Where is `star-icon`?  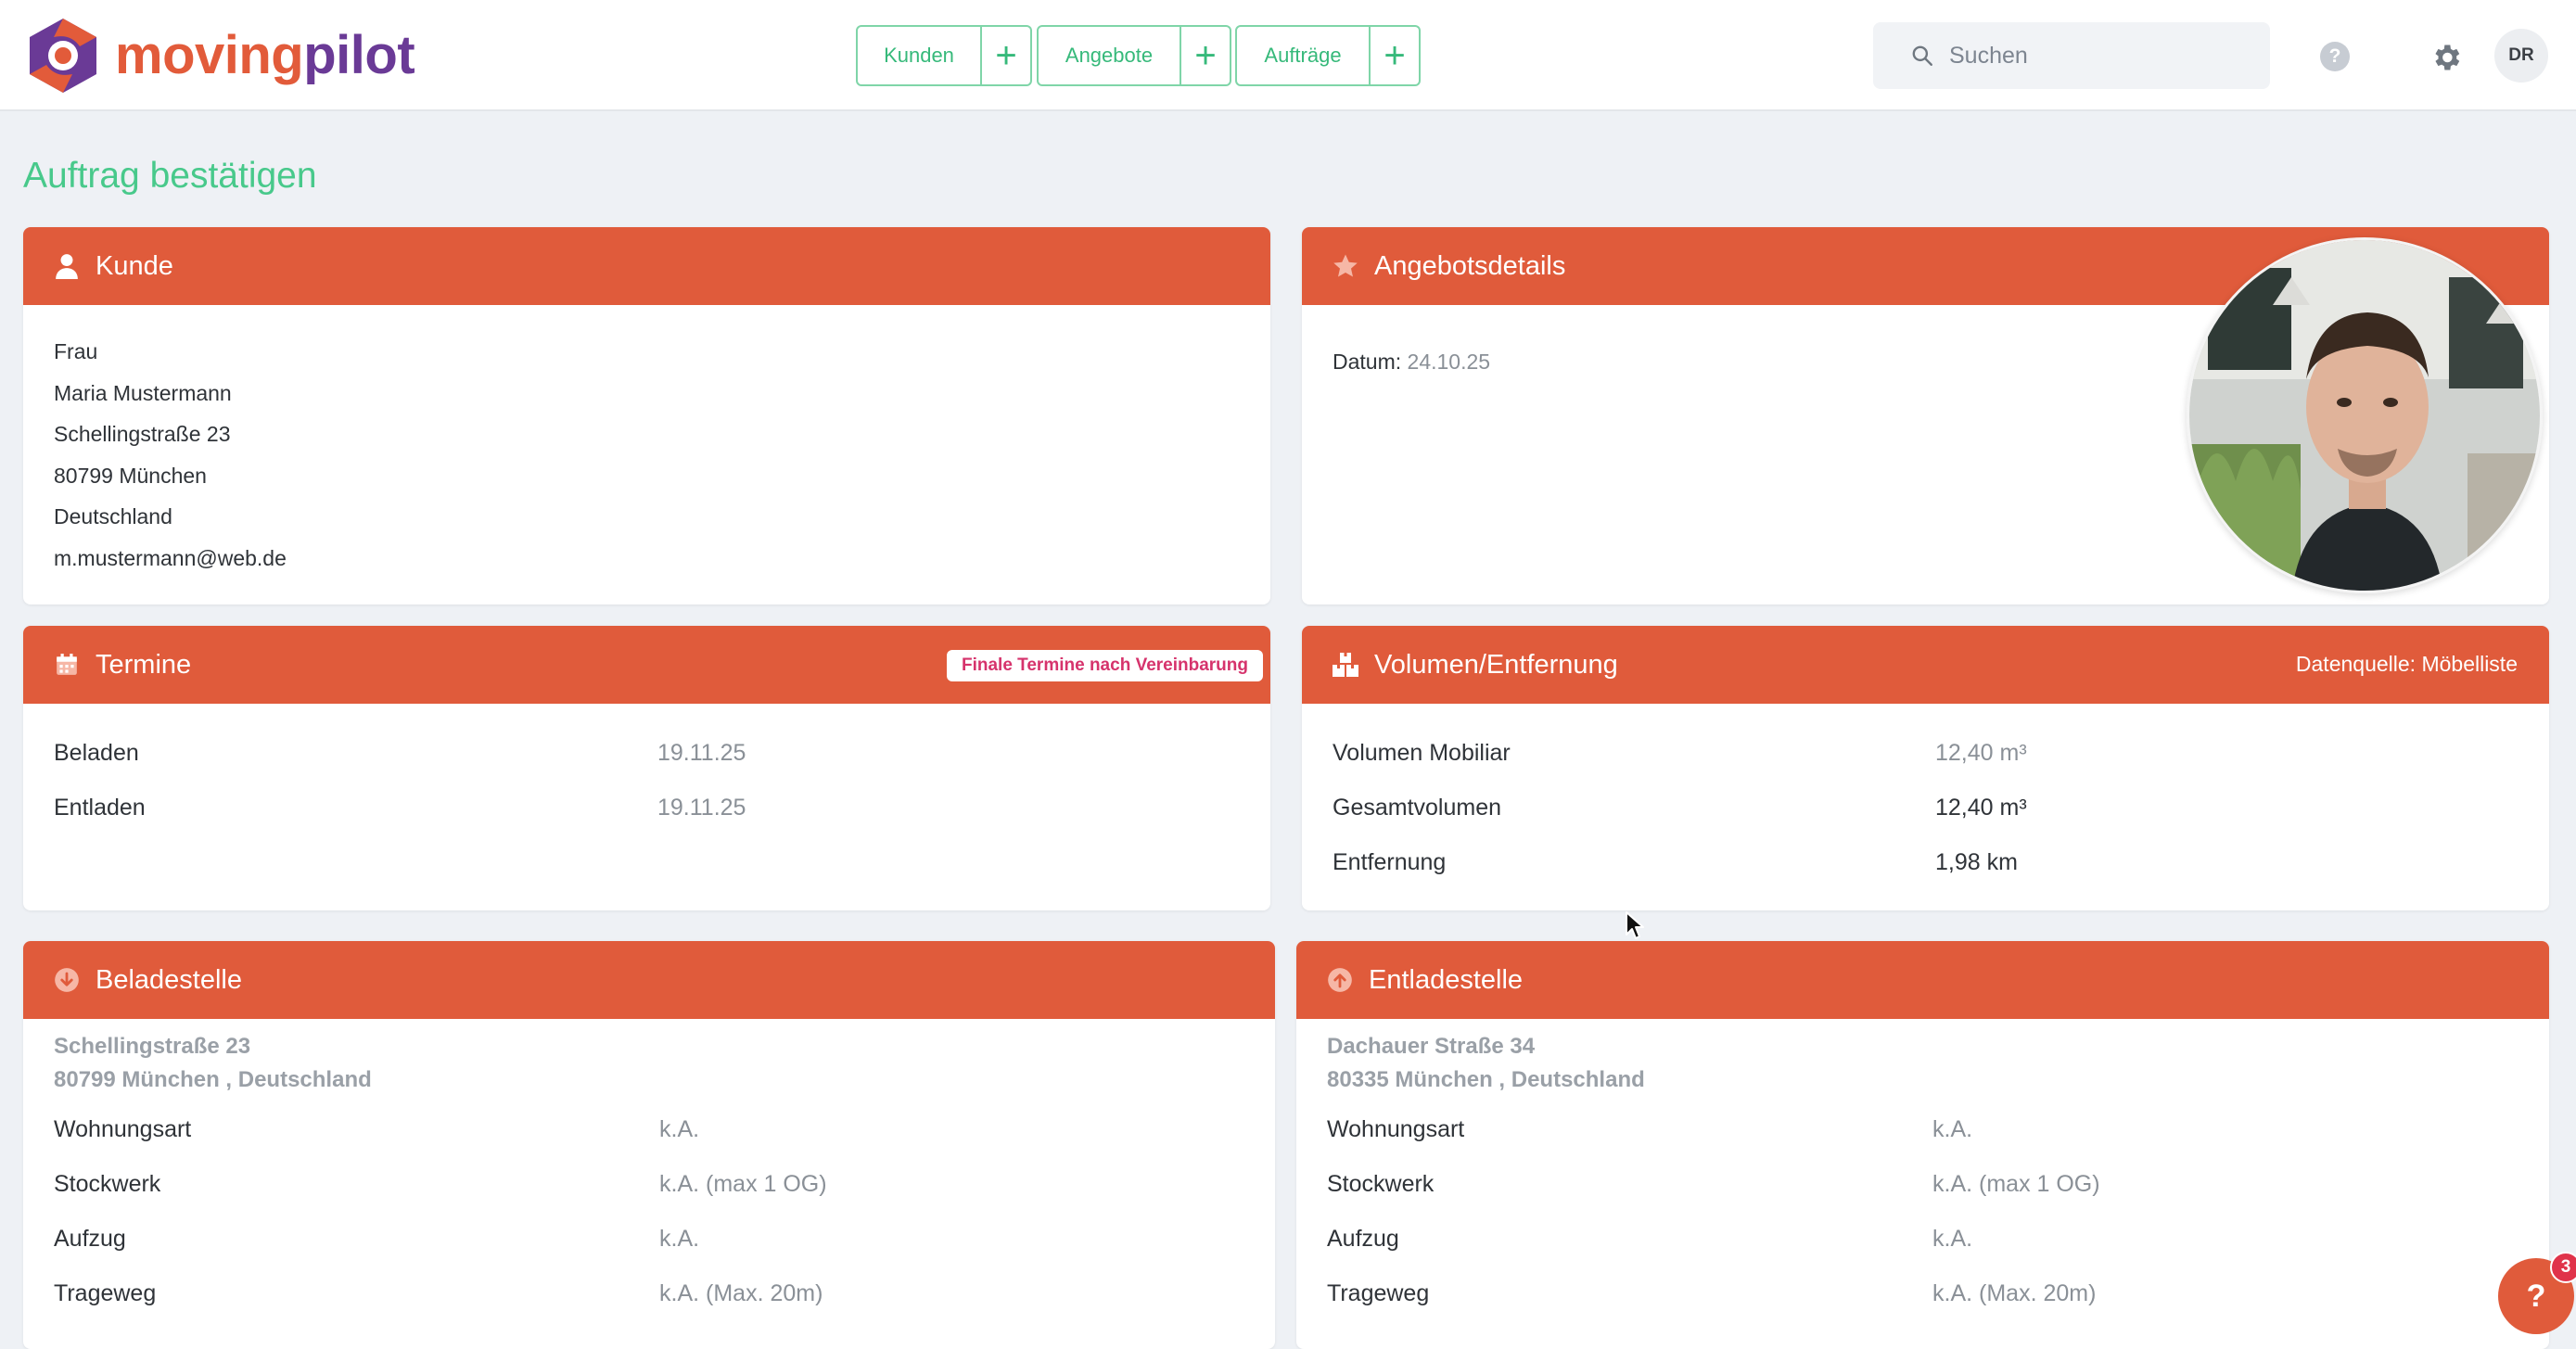
star-icon is located at coordinates (1345, 266).